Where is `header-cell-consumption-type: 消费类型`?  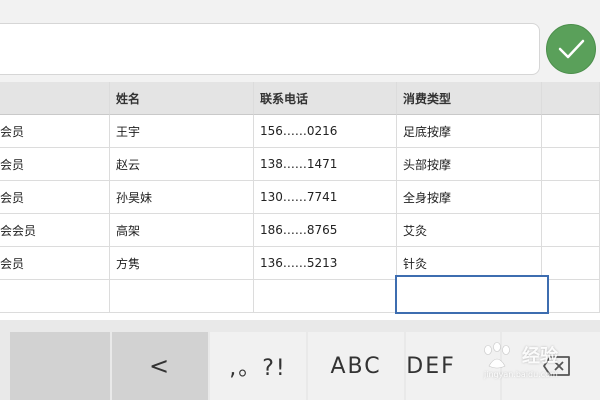
header-cell-consumption-type: 消费类型 is located at coordinates (469, 98).